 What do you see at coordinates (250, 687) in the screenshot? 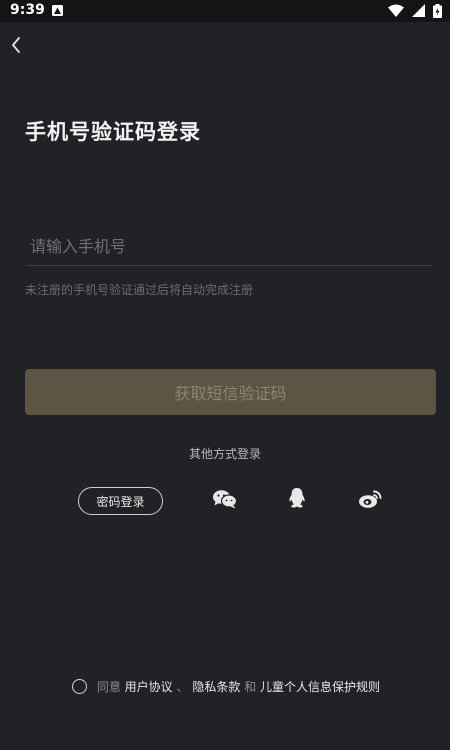
I see `agreement-conjunction: 和` at bounding box center [250, 687].